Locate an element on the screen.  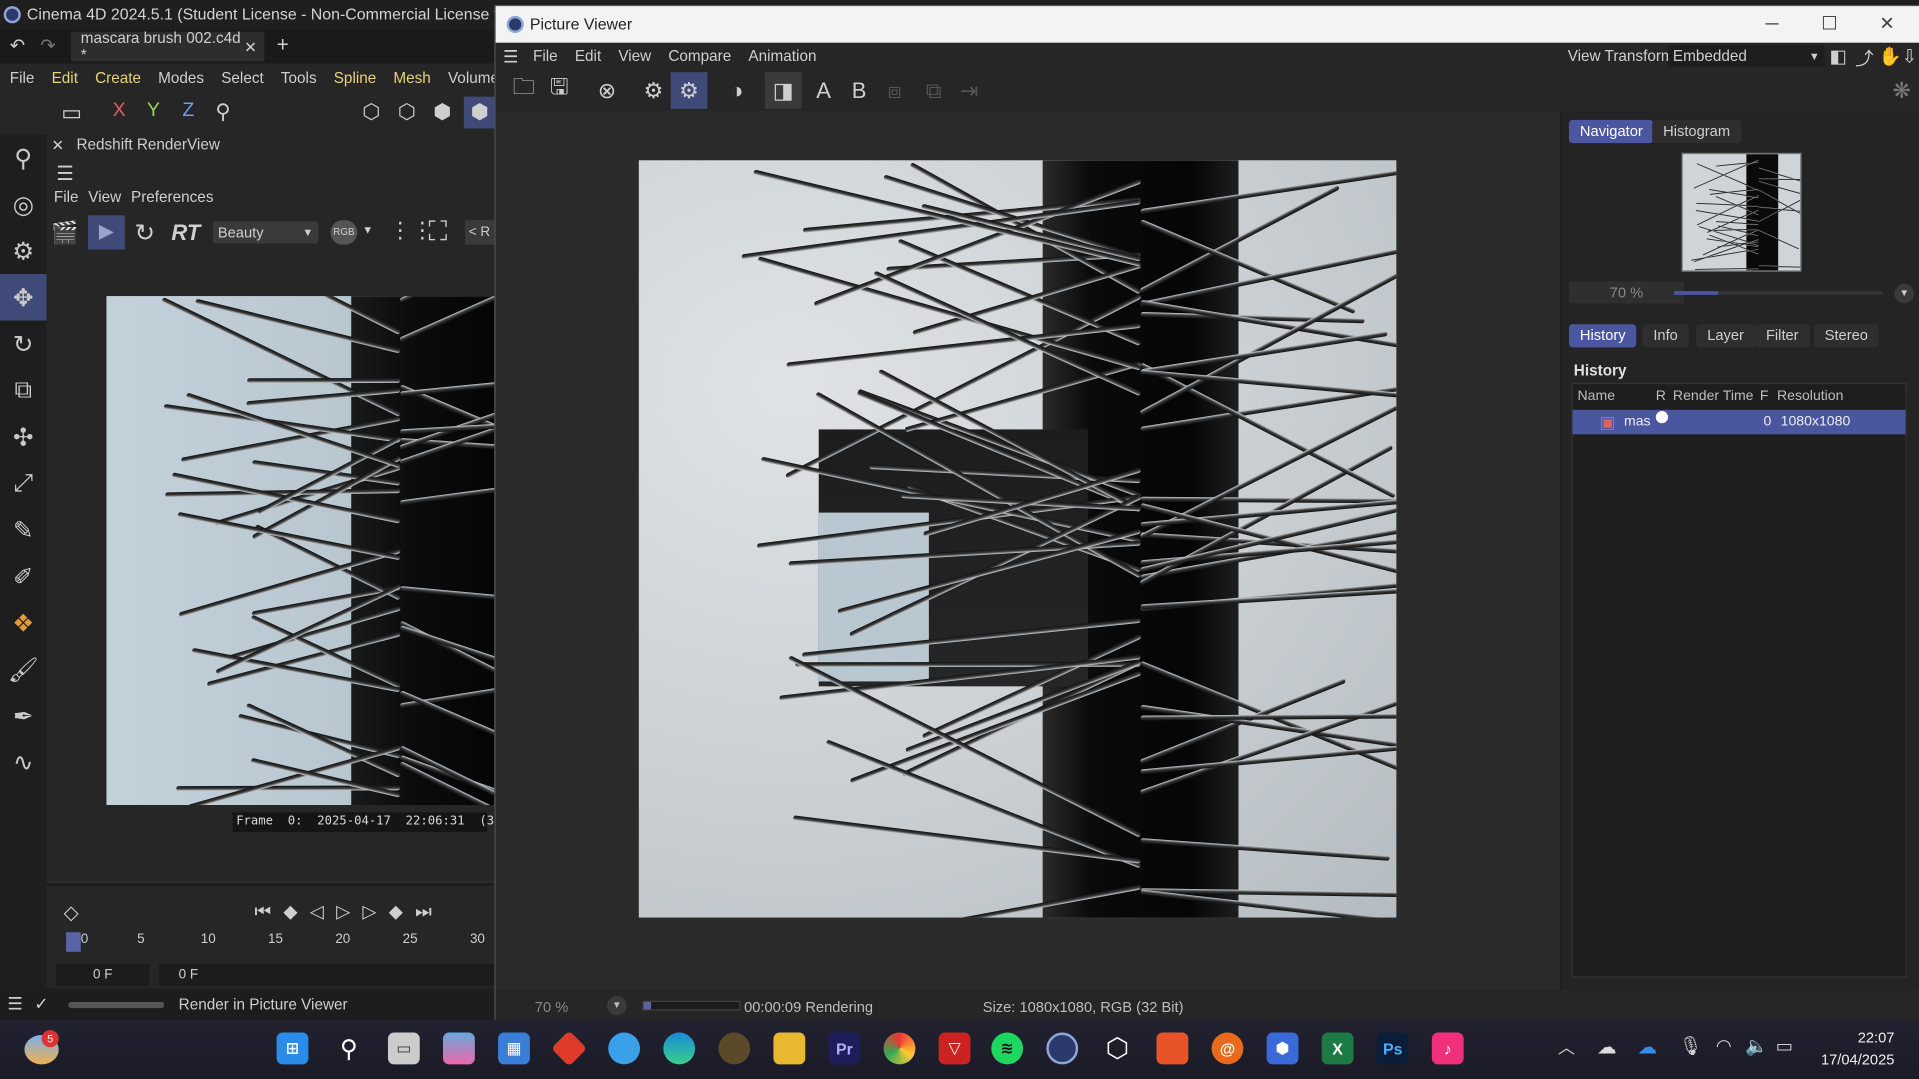
timeline-ruler: 0 5 10 15 20 25 30 is located at coordinates (277, 942).